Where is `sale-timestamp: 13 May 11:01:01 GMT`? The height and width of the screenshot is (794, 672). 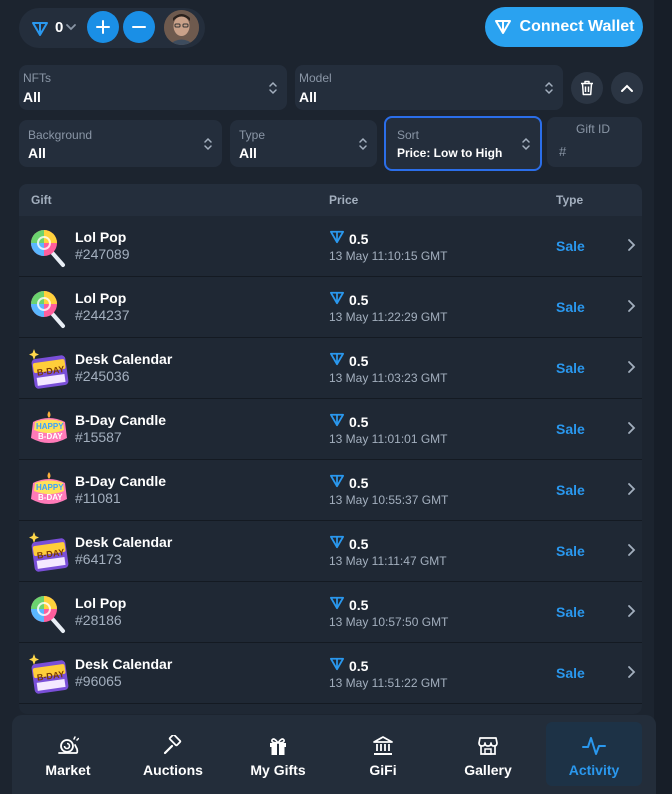
sale-timestamp: 13 May 11:01:01 GMT is located at coordinates (388, 439).